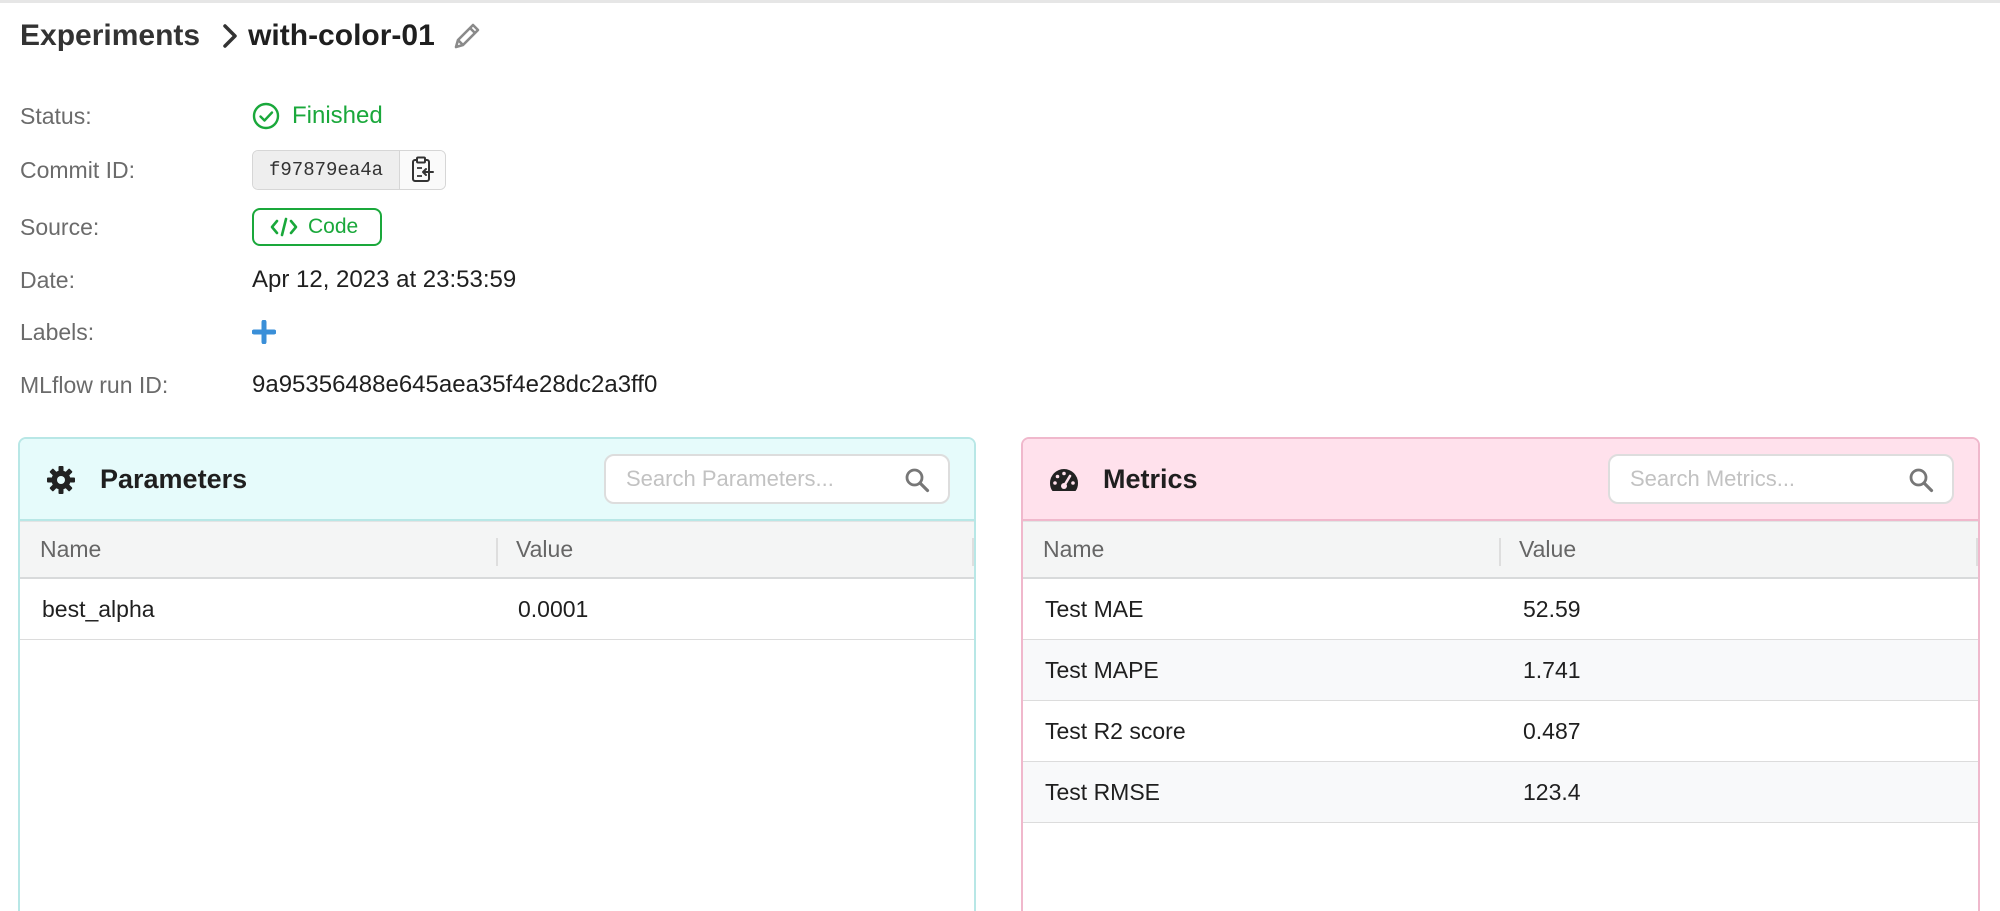 The width and height of the screenshot is (2000, 911). I want to click on top-rule, so click(1000, 1).